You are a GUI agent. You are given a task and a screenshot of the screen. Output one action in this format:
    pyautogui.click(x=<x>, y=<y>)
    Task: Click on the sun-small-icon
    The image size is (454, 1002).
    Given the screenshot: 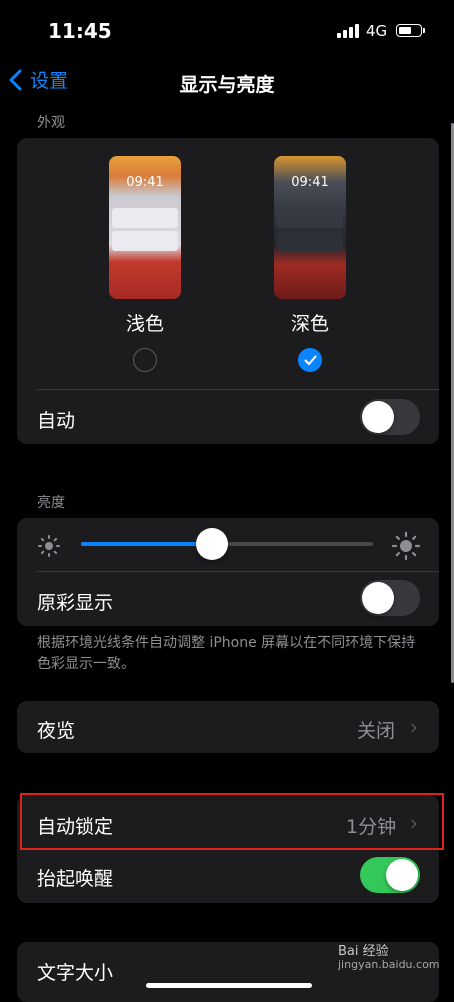 What is the action you would take?
    pyautogui.click(x=49, y=546)
    